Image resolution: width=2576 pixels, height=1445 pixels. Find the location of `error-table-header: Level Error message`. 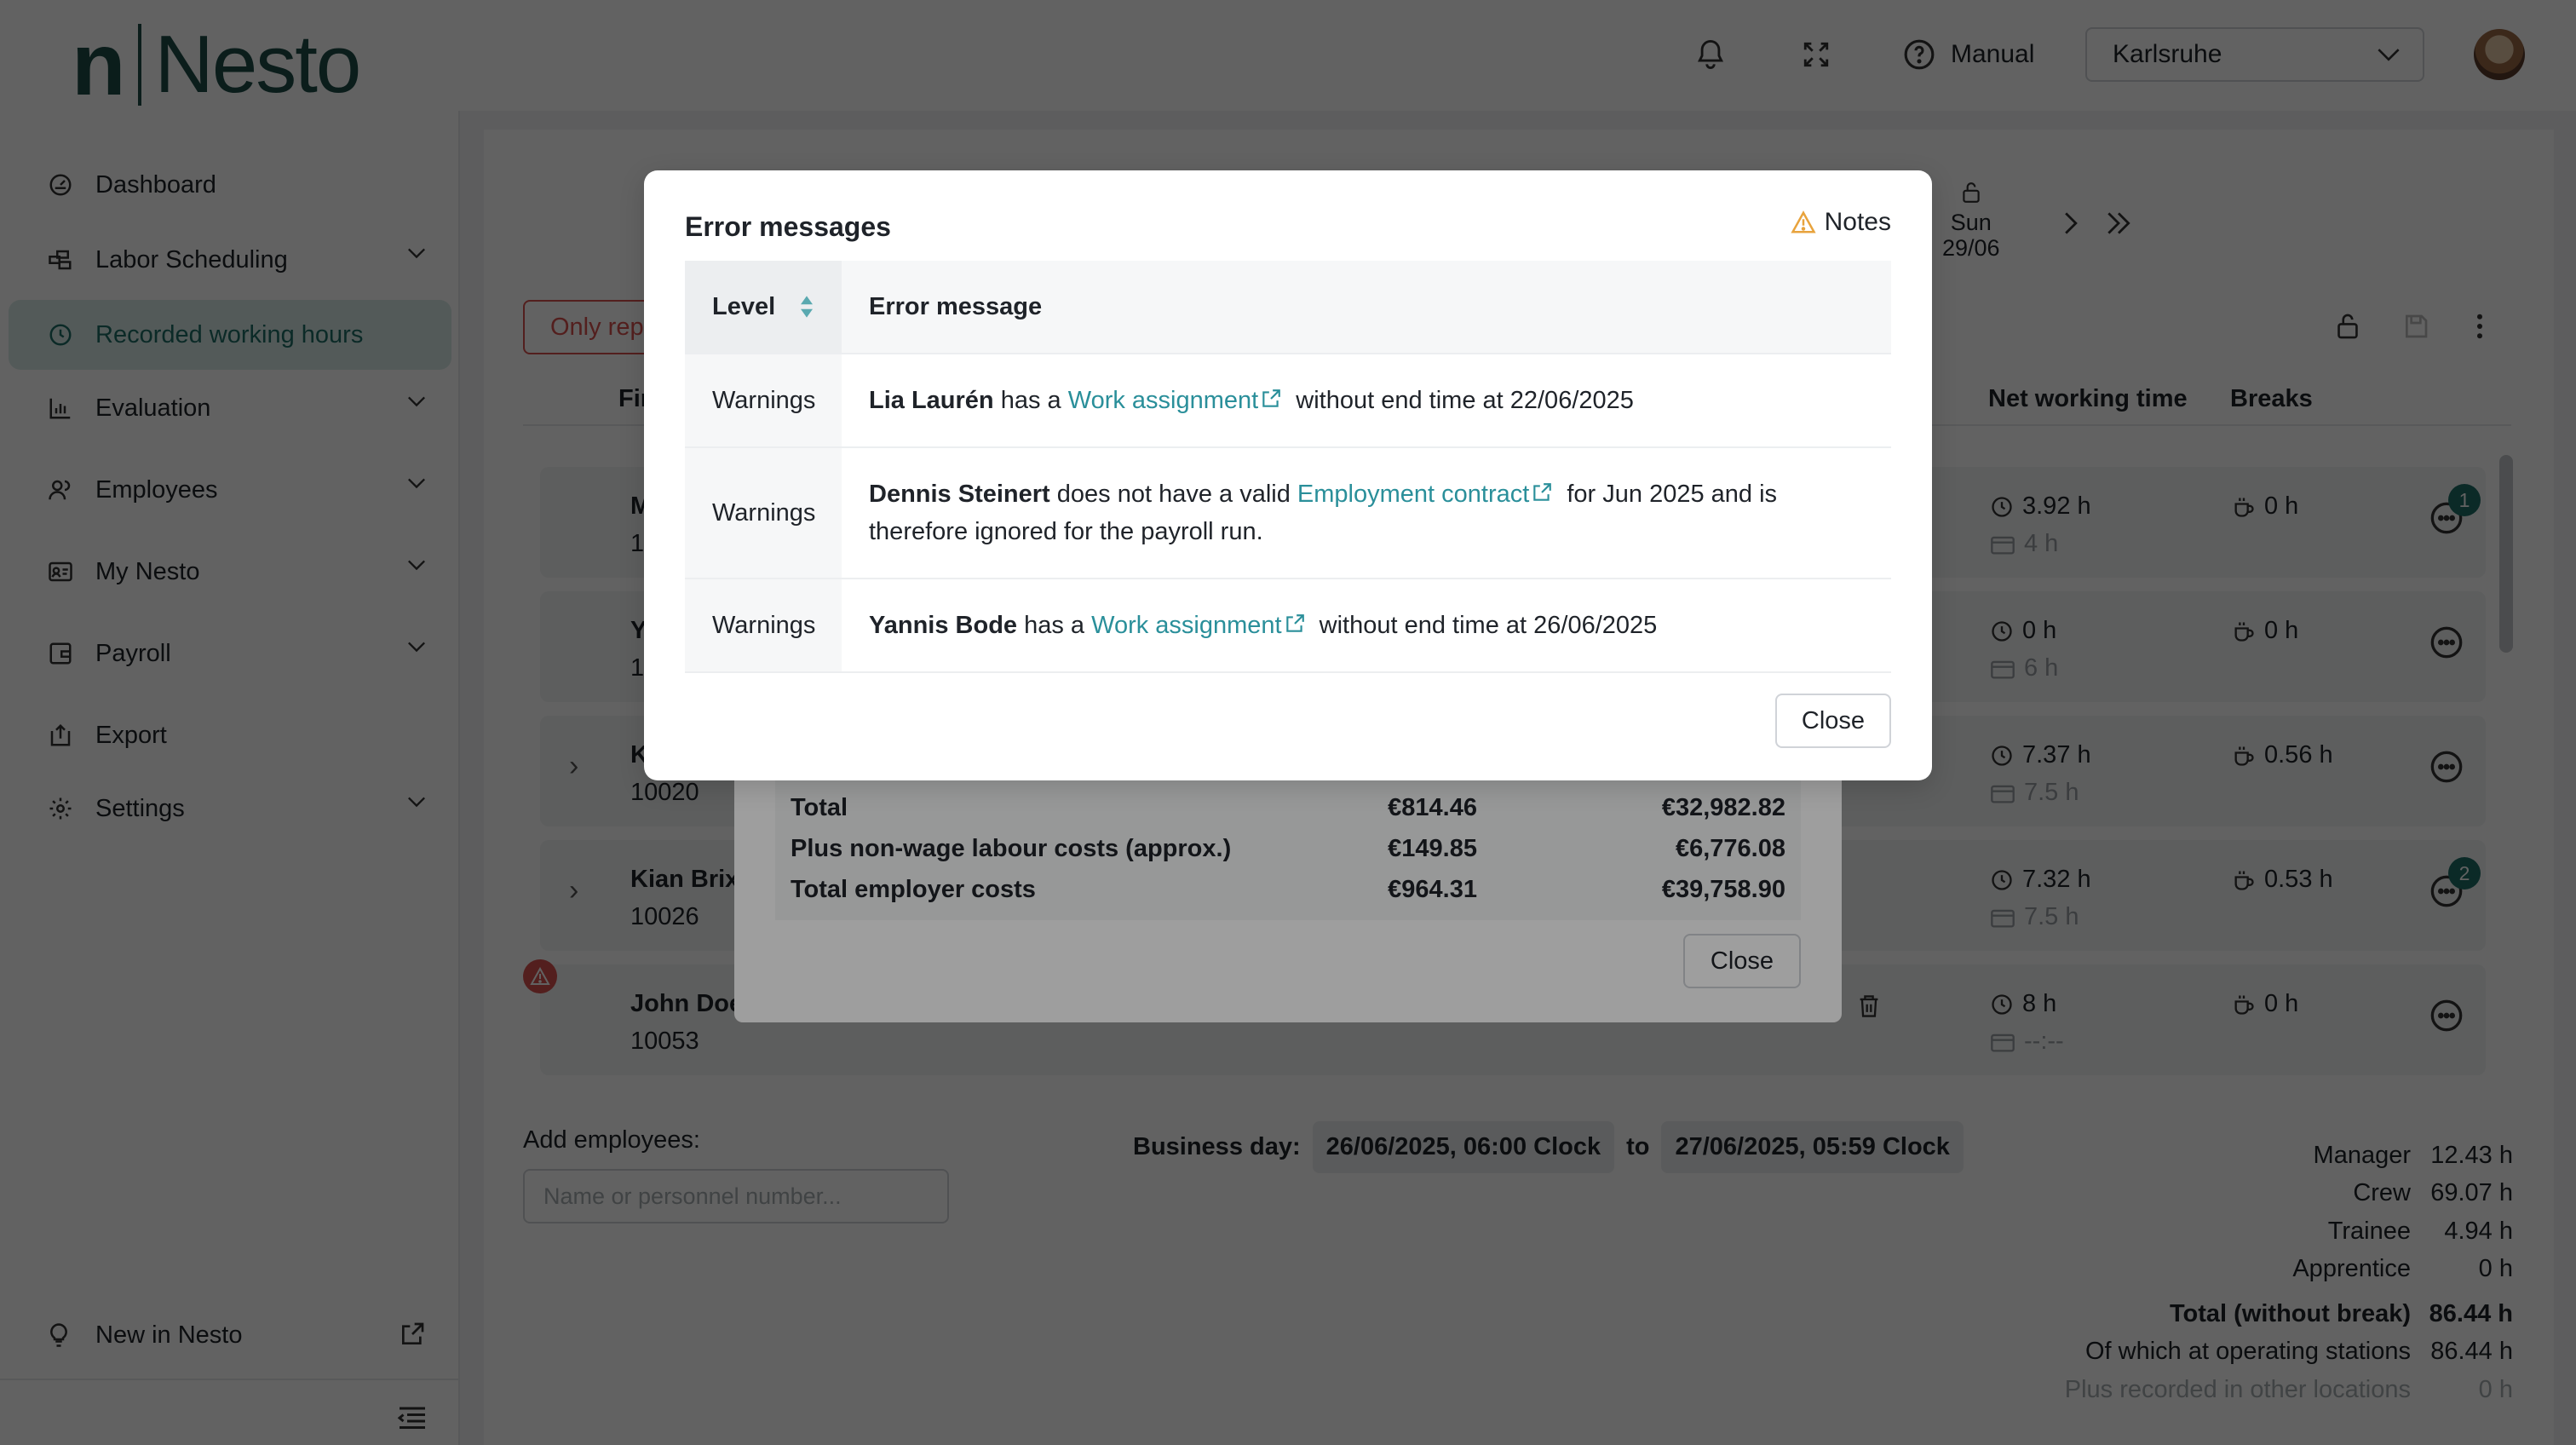

error-table-header: Level Error message is located at coordinates (1288, 307).